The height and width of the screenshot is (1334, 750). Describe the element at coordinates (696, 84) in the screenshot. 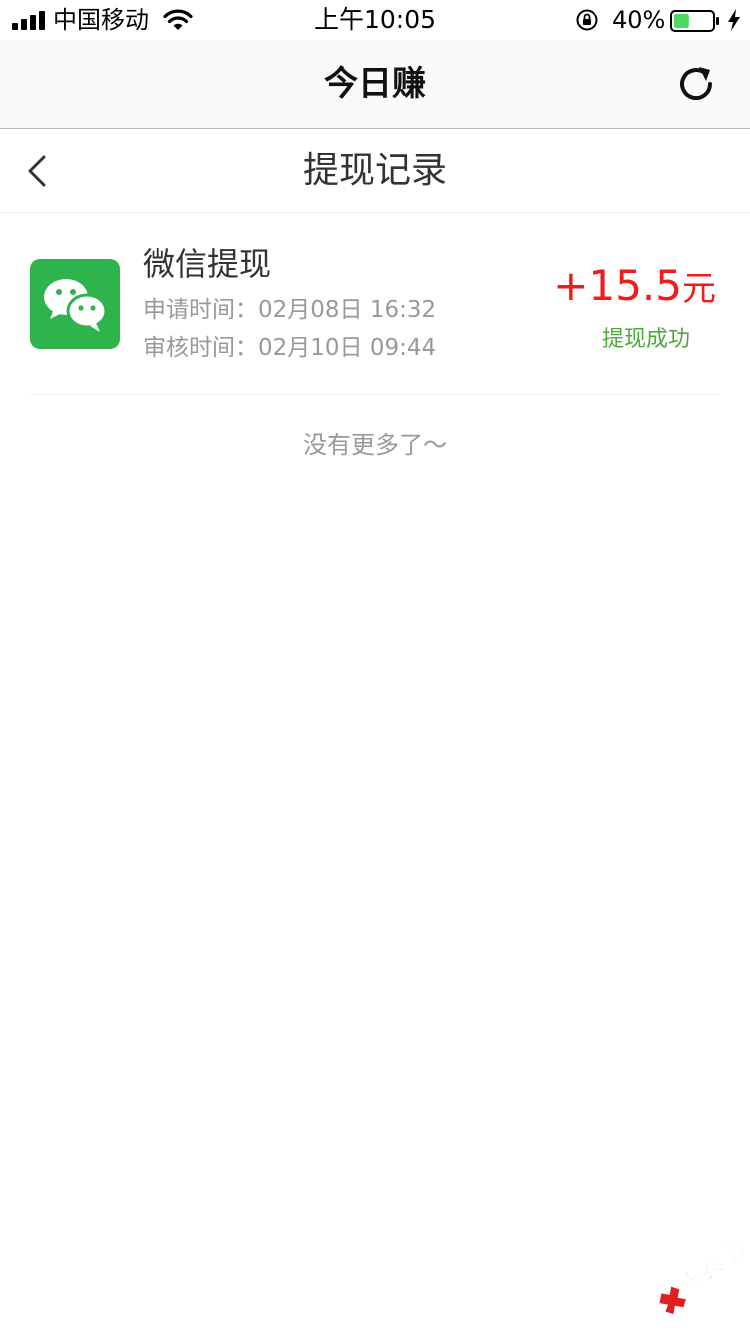

I see `refresh-icon` at that location.